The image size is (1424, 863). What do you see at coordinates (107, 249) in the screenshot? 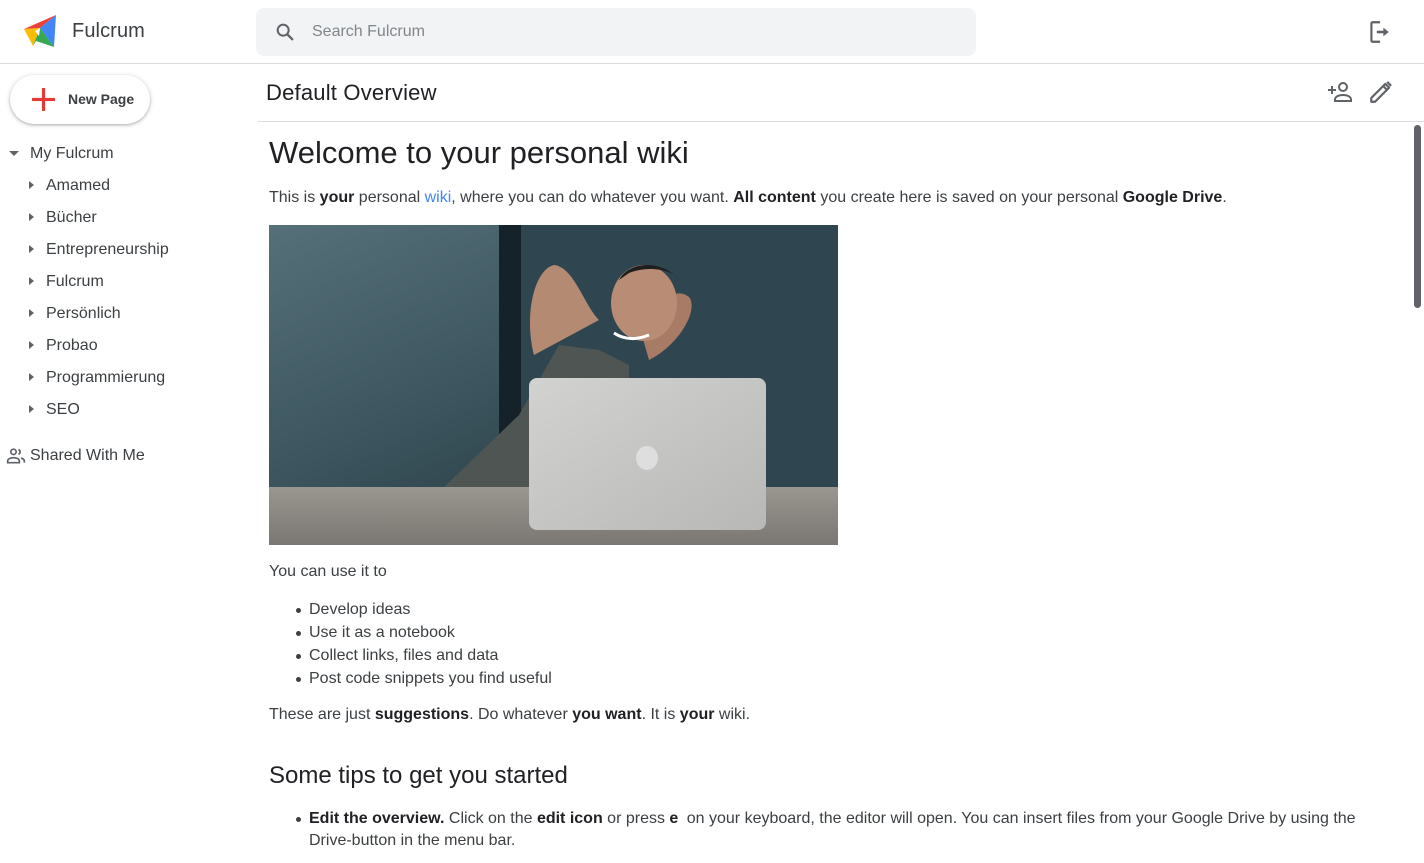
I see `tree-item-label: Entrepreneurship` at bounding box center [107, 249].